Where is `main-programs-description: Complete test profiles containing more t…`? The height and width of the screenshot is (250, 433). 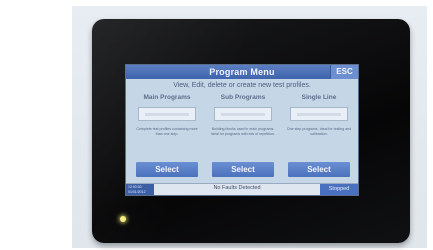 main-programs-description: Complete test profiles containing more t… is located at coordinates (167, 131).